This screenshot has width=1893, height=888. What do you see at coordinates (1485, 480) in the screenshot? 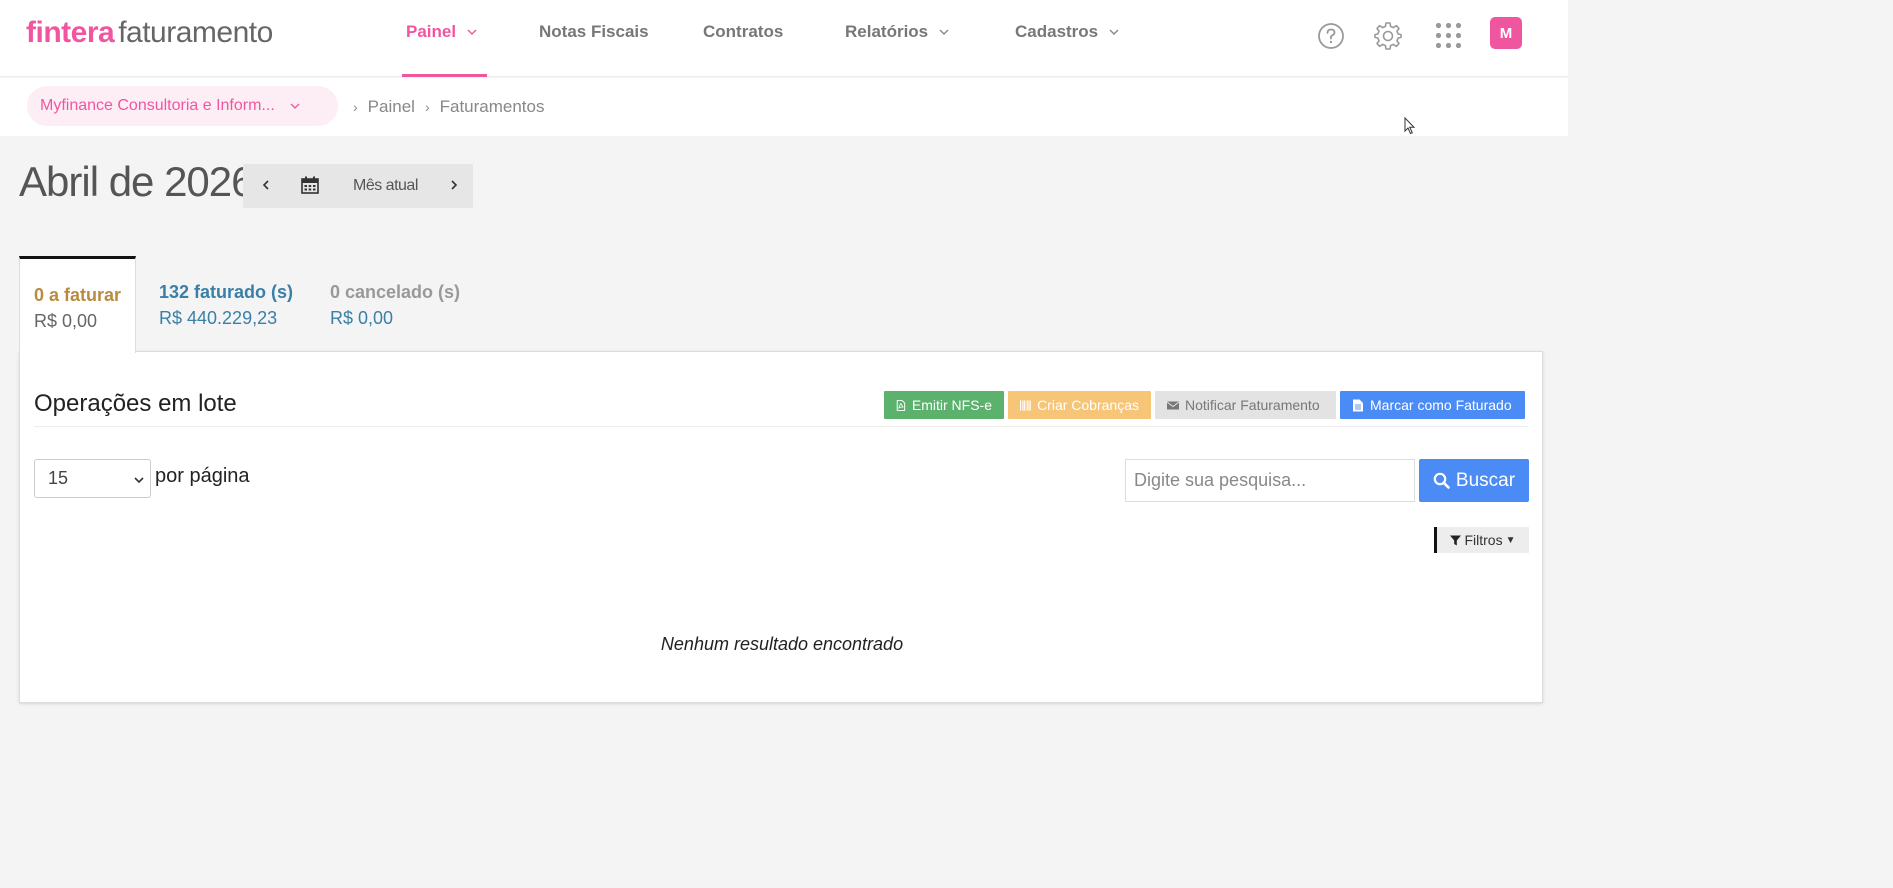
I see `search-button-label: Buscar` at bounding box center [1485, 480].